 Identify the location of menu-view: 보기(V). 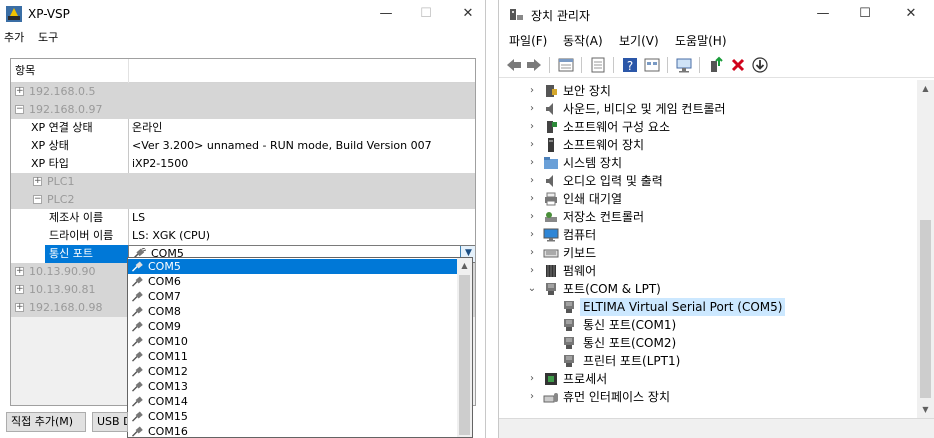
(639, 40).